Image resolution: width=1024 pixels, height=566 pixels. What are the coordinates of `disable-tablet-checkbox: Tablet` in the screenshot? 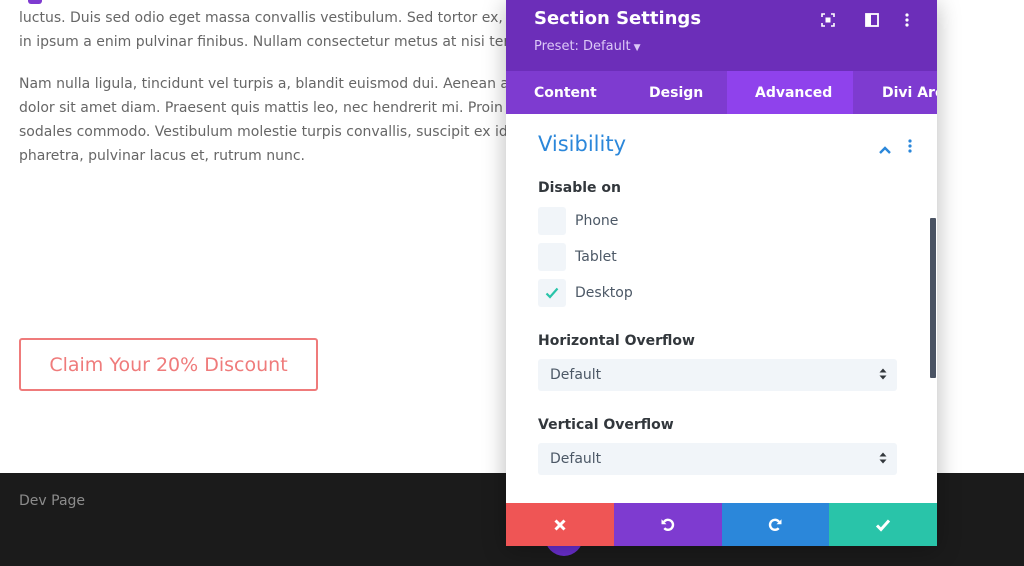 It's located at (577, 257).